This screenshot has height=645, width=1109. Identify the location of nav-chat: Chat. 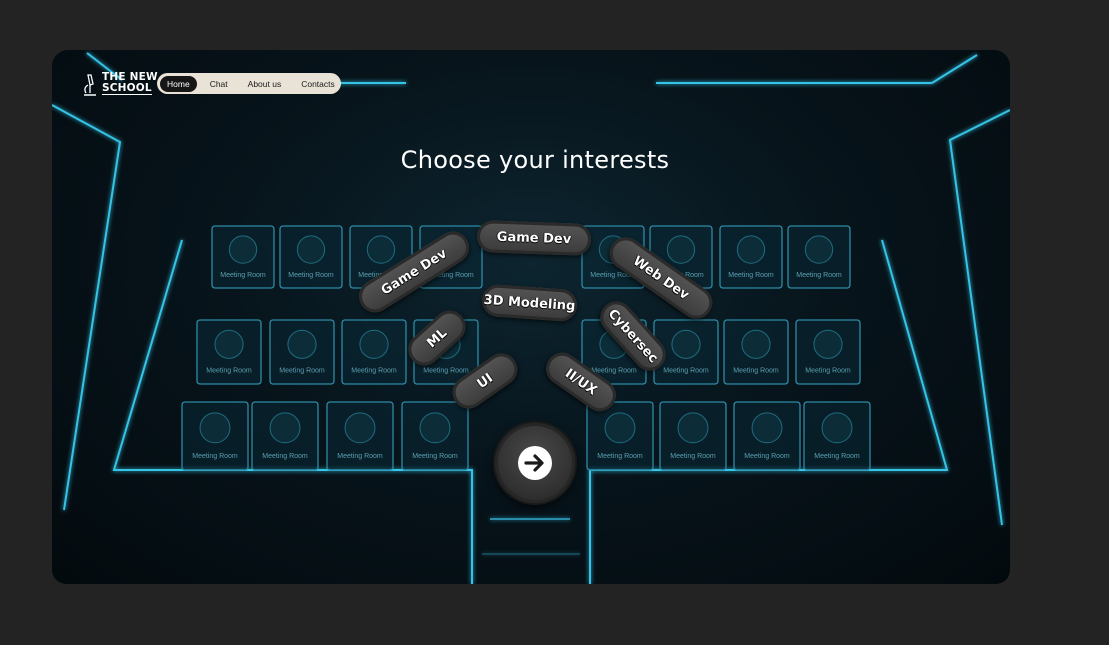
(219, 84).